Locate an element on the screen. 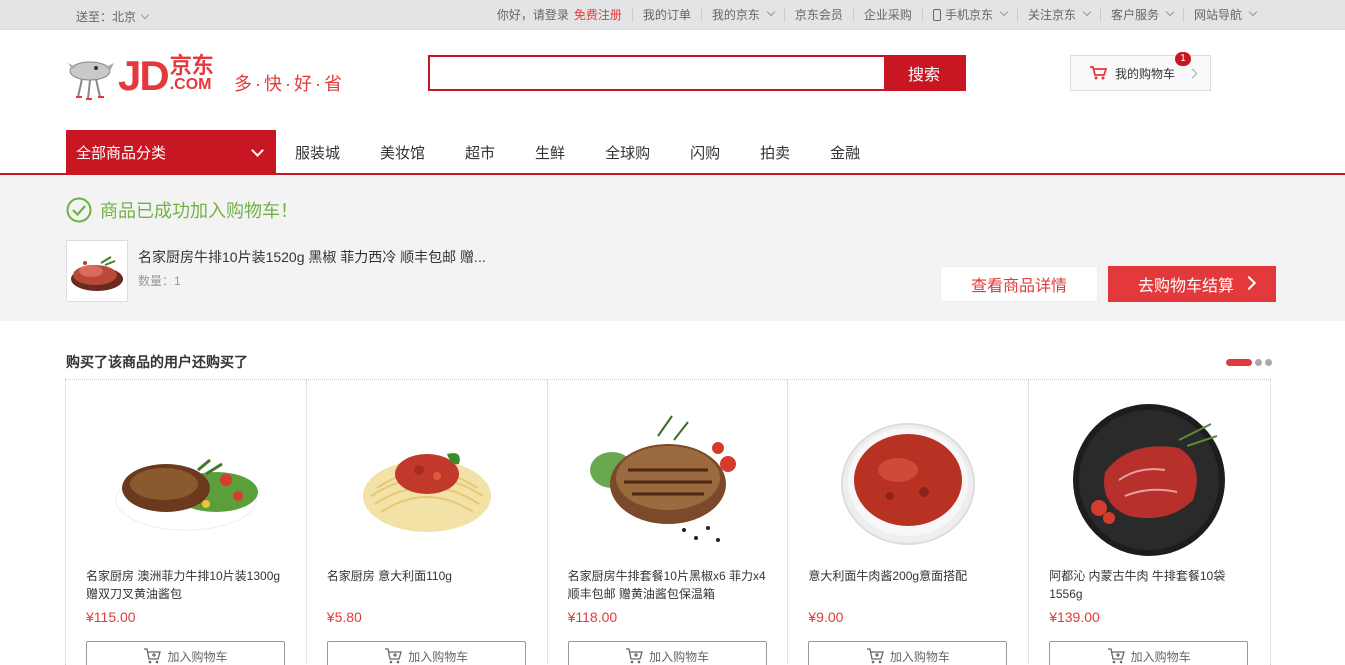  nav-link-flash: 闪购 is located at coordinates (705, 152).